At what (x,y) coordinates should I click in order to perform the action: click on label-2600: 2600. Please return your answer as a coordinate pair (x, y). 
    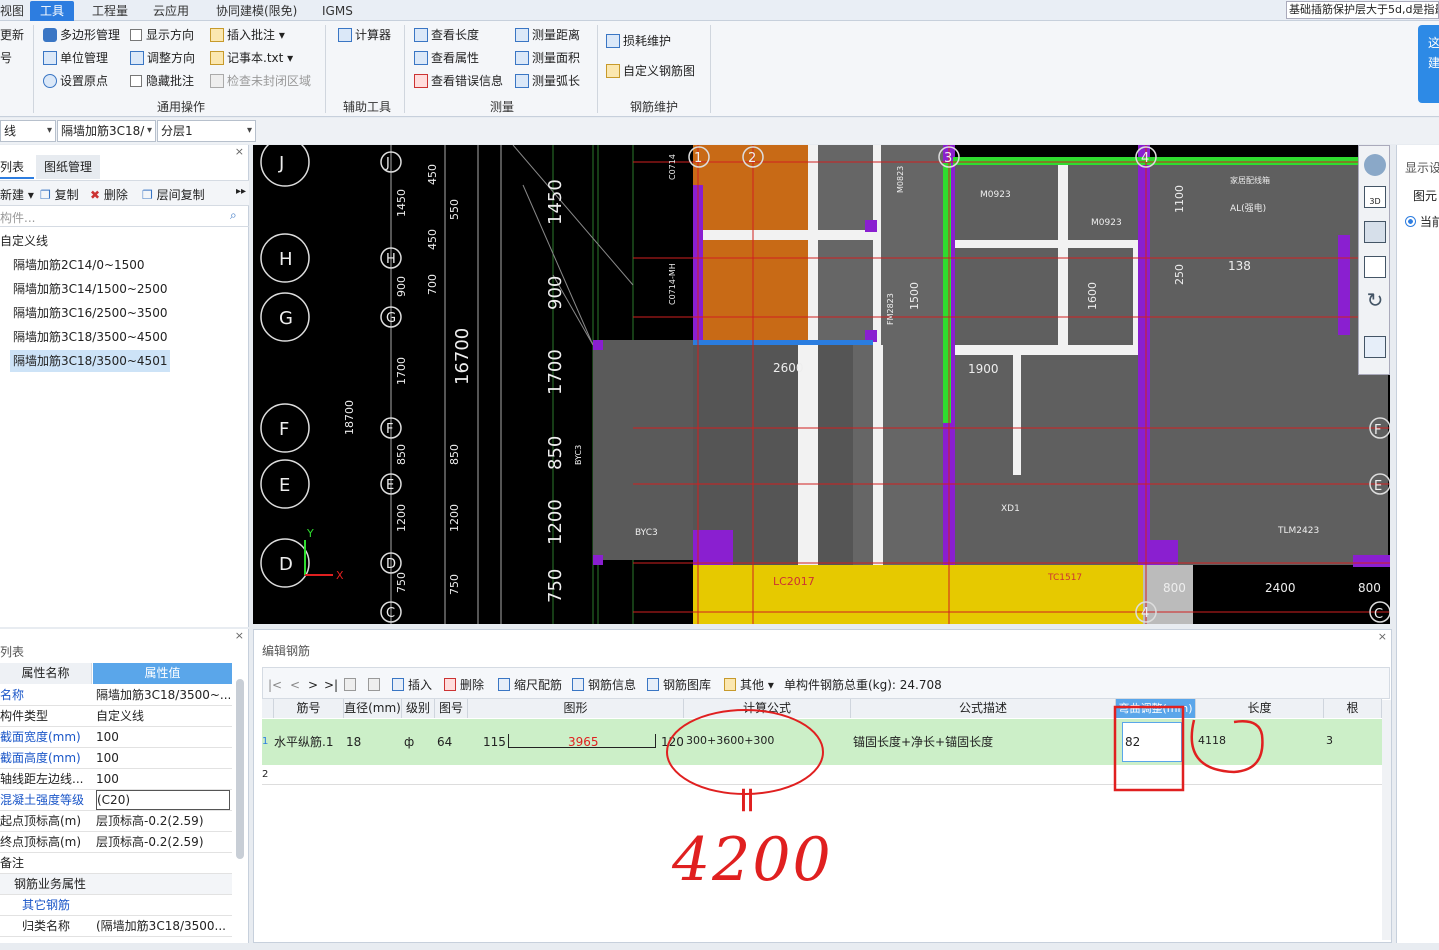
    Looking at the image, I should click on (788, 368).